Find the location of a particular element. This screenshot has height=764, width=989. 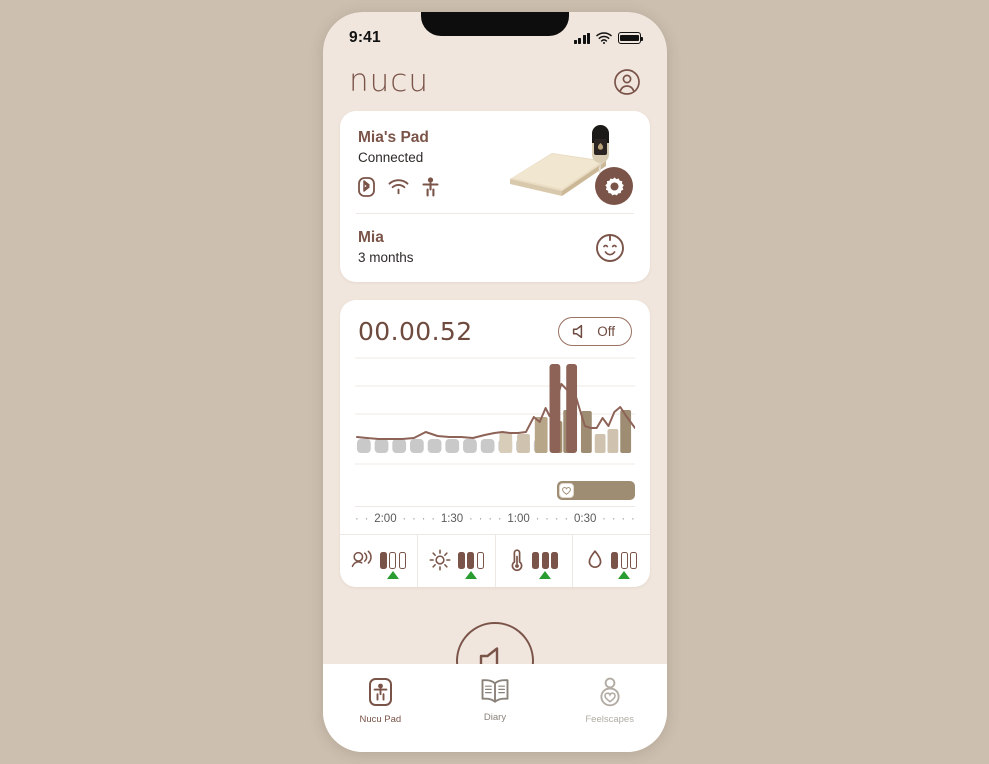

device-card: Mia's Pad Connected Mia 3 months is located at coordinates (495, 196).